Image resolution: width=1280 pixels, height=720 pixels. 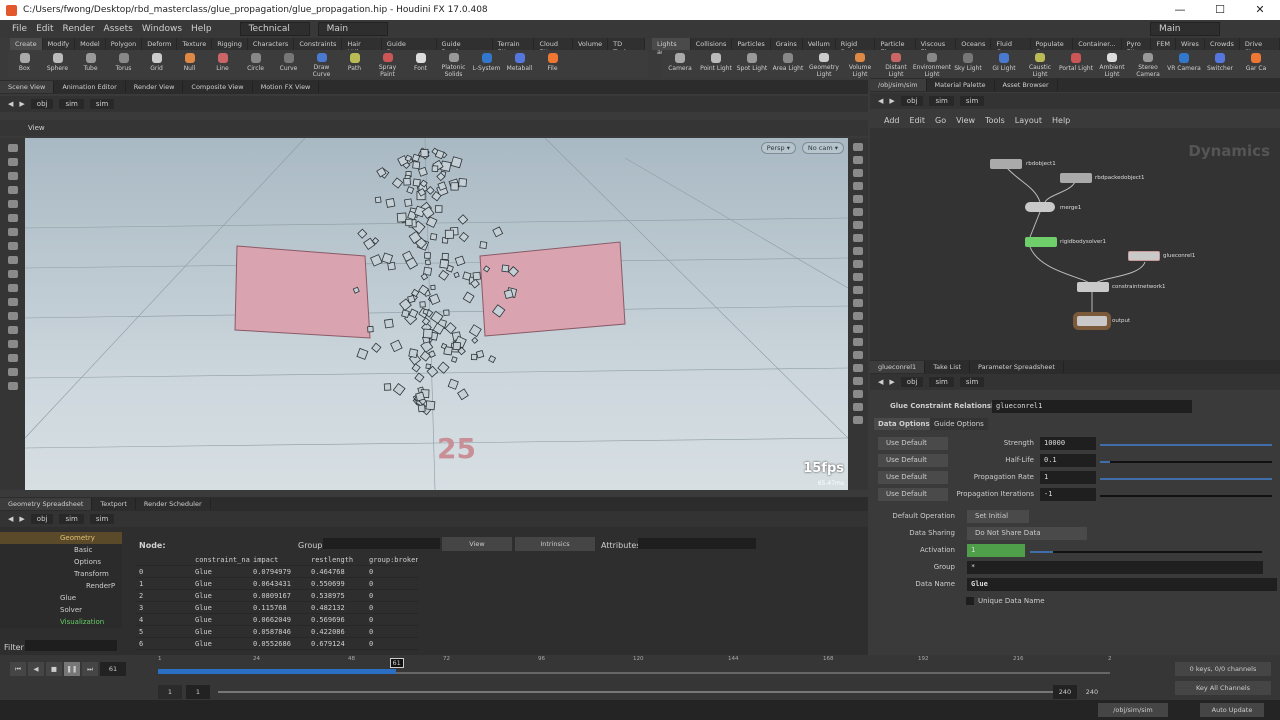 What do you see at coordinates (1112, 64) in the screenshot?
I see `tool-ambient-light: Ambient Light` at bounding box center [1112, 64].